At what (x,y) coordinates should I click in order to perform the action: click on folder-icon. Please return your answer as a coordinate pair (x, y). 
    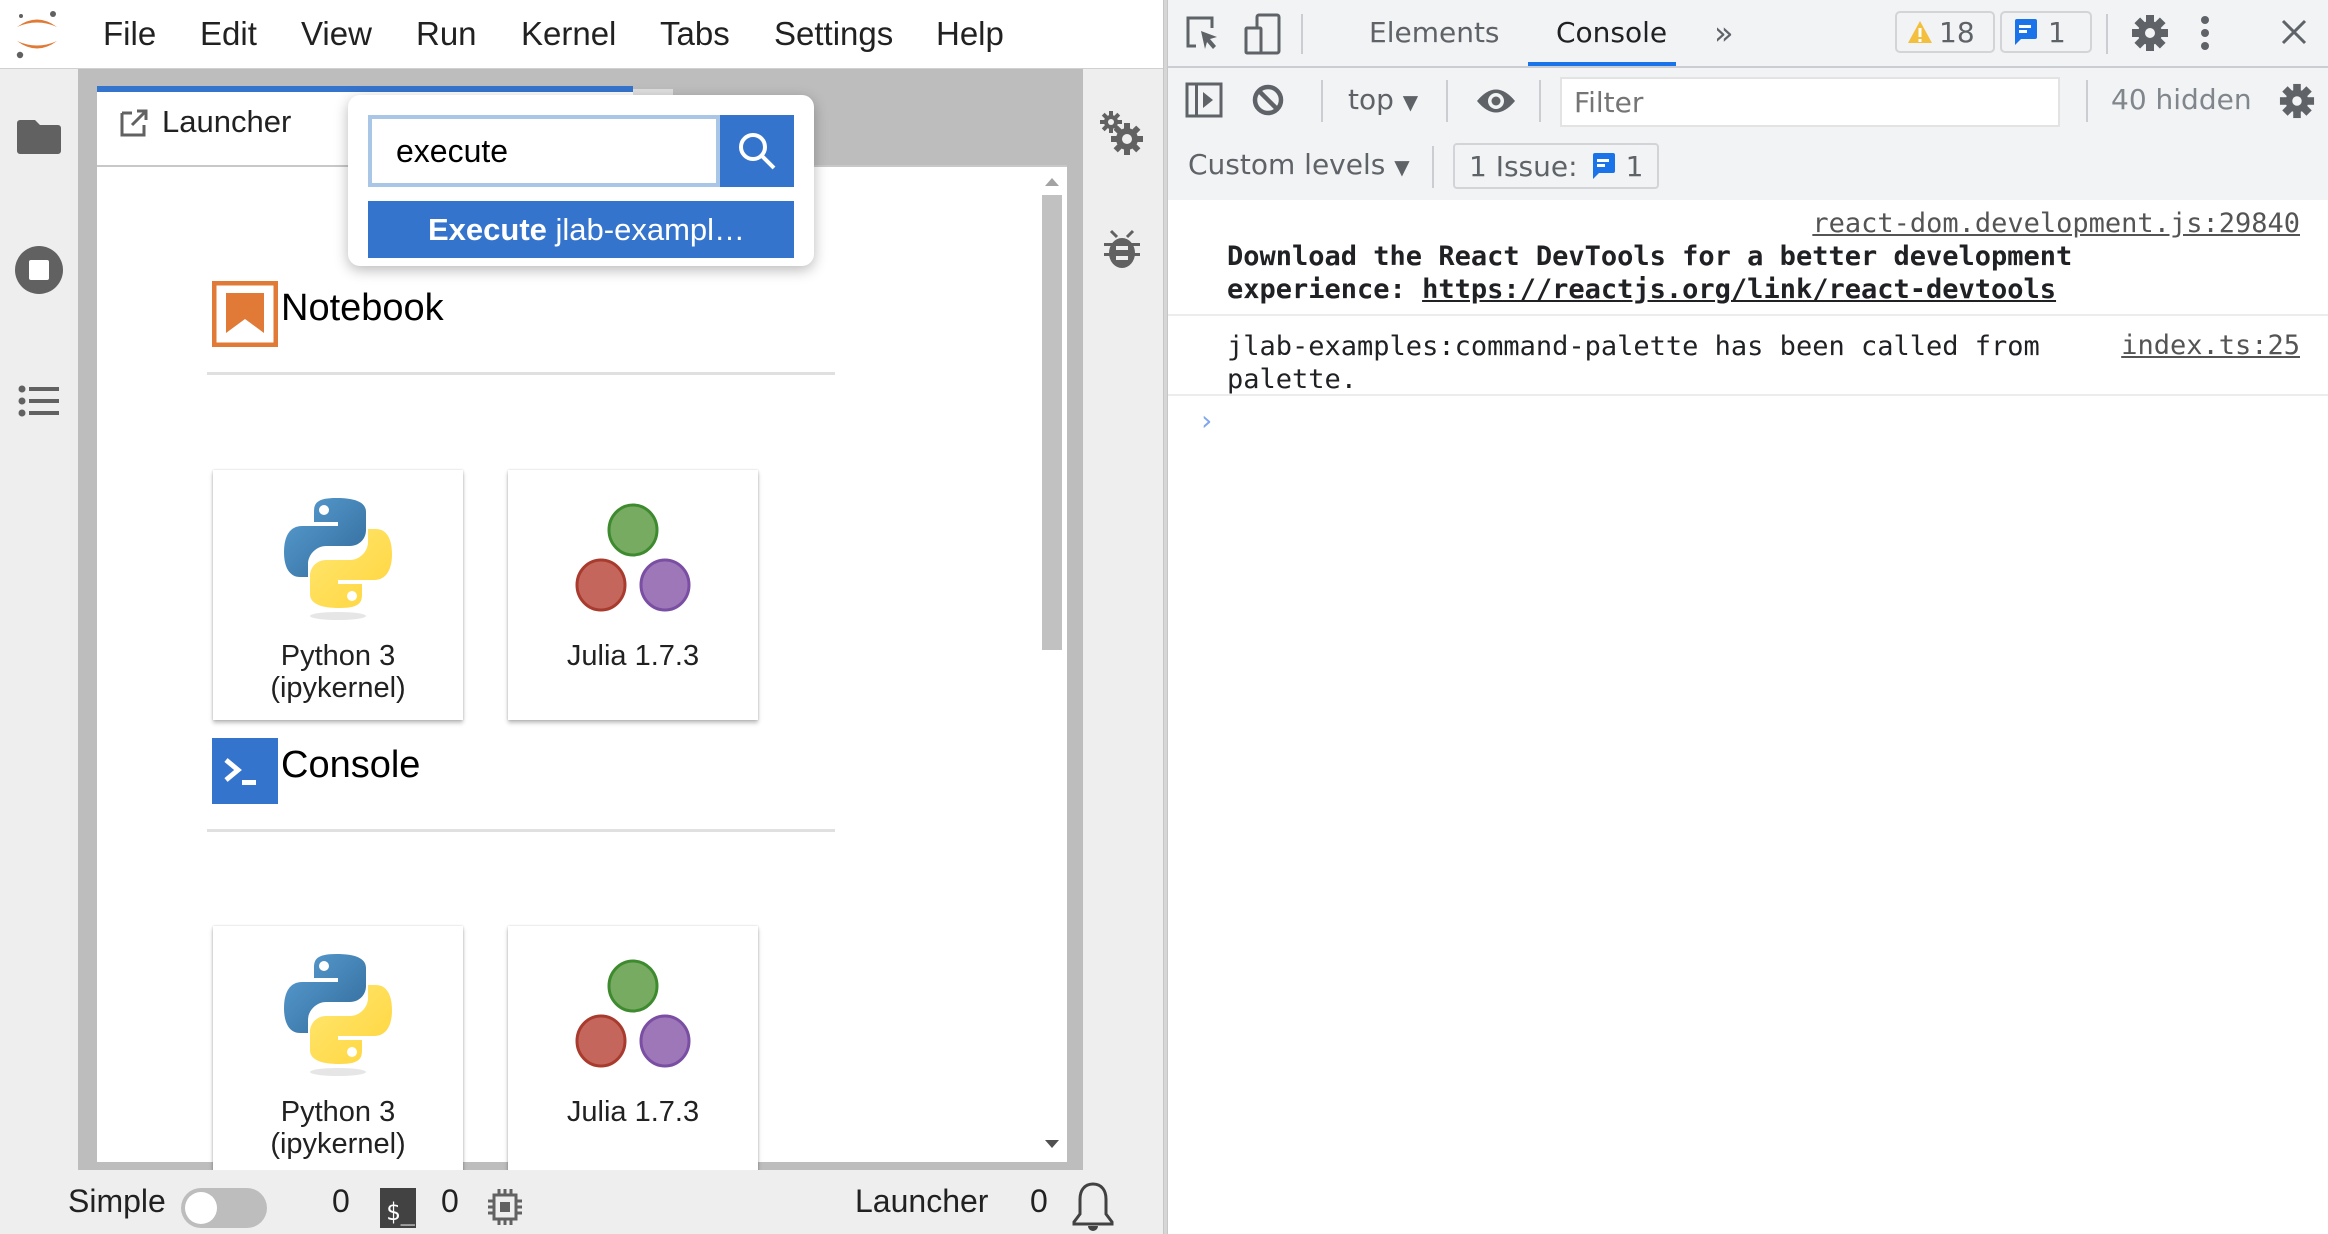
    Looking at the image, I should click on (39, 137).